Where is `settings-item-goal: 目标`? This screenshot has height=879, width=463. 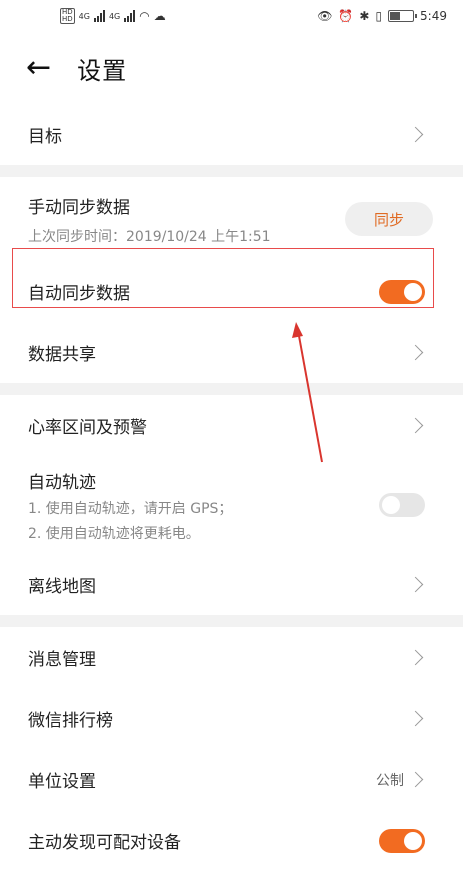 settings-item-goal: 目标 is located at coordinates (231, 134).